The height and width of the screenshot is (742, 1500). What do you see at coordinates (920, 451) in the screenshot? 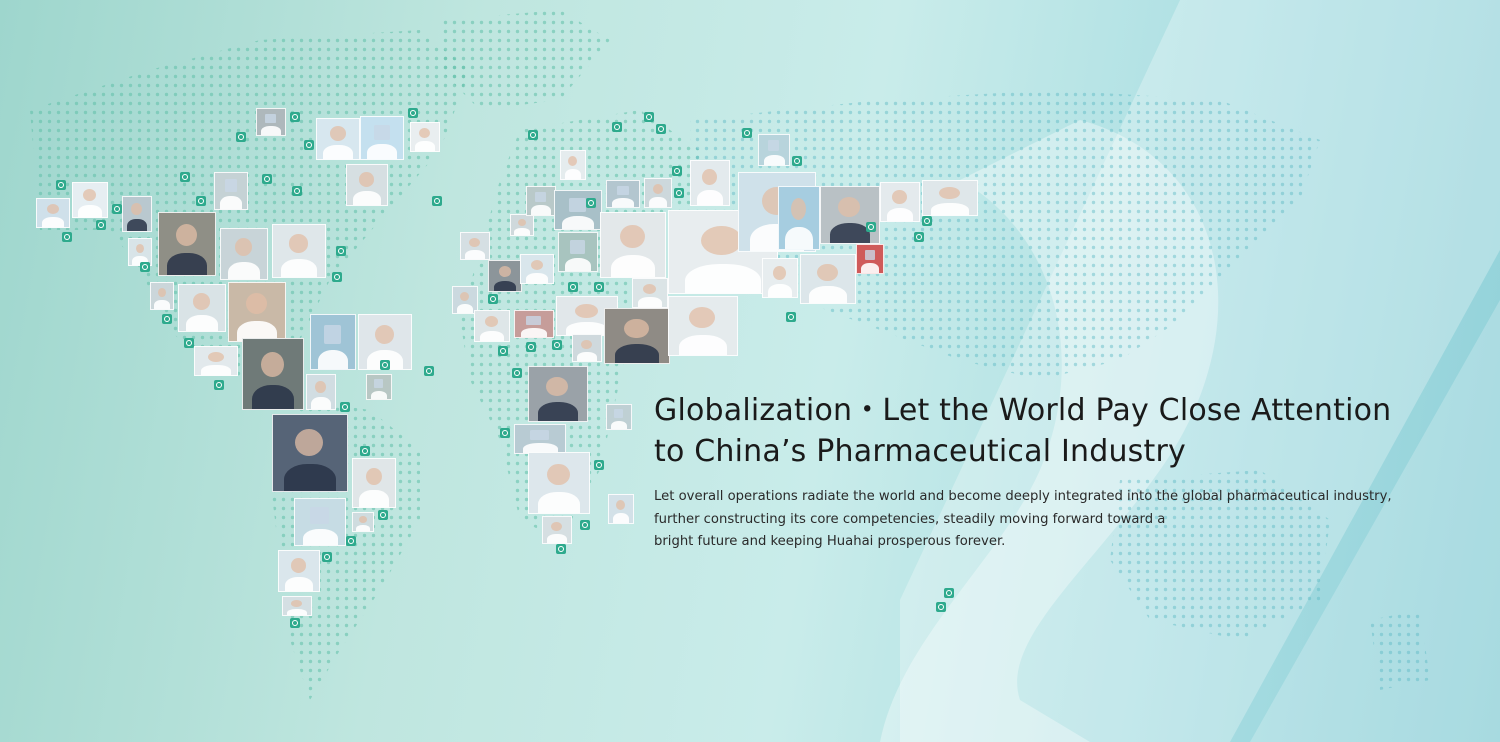
I see `hero-headline-line-2: to China’s Pharmaceutical Industry` at bounding box center [920, 451].